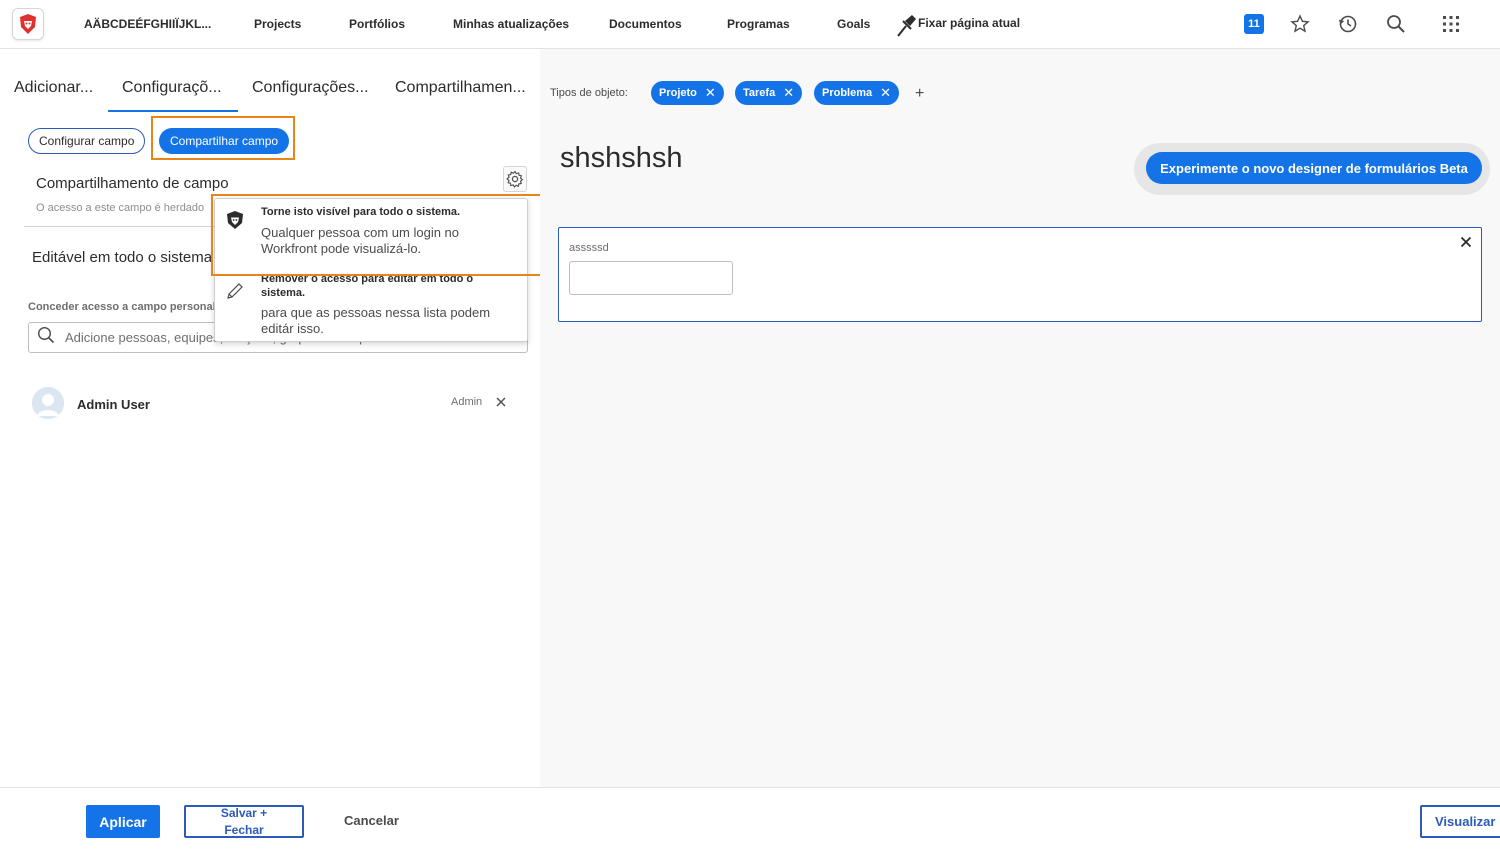  I want to click on object-type-chip-task: Tarefa ✕, so click(769, 93).